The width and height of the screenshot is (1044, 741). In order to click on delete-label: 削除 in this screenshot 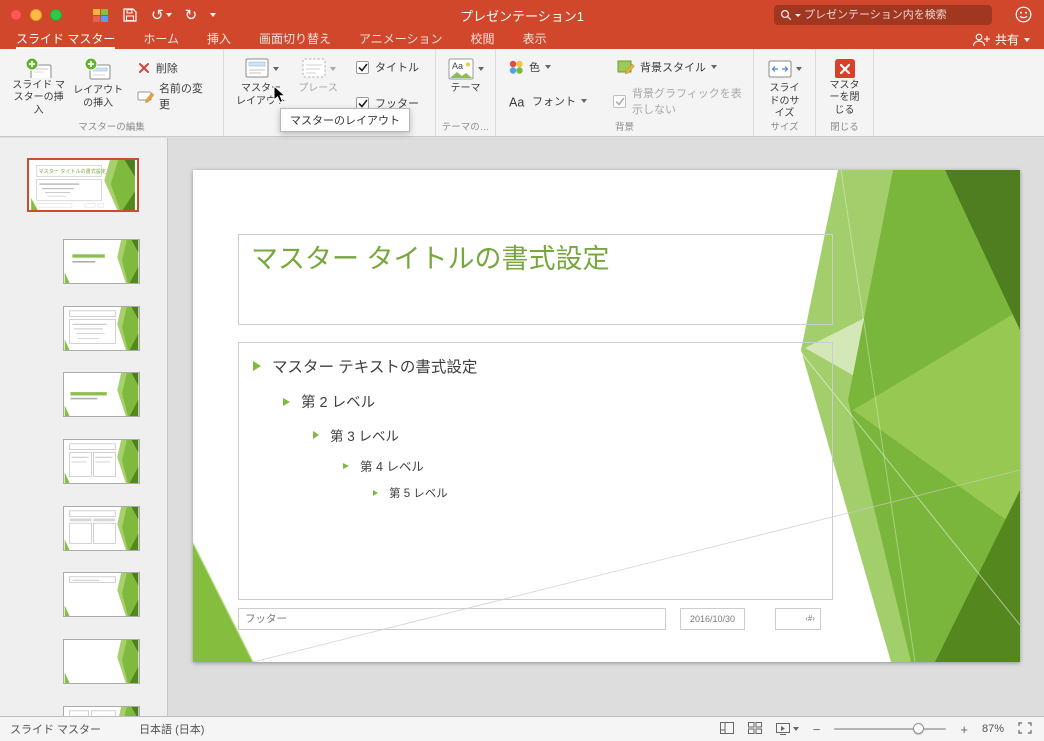, I will do `click(166, 69)`.